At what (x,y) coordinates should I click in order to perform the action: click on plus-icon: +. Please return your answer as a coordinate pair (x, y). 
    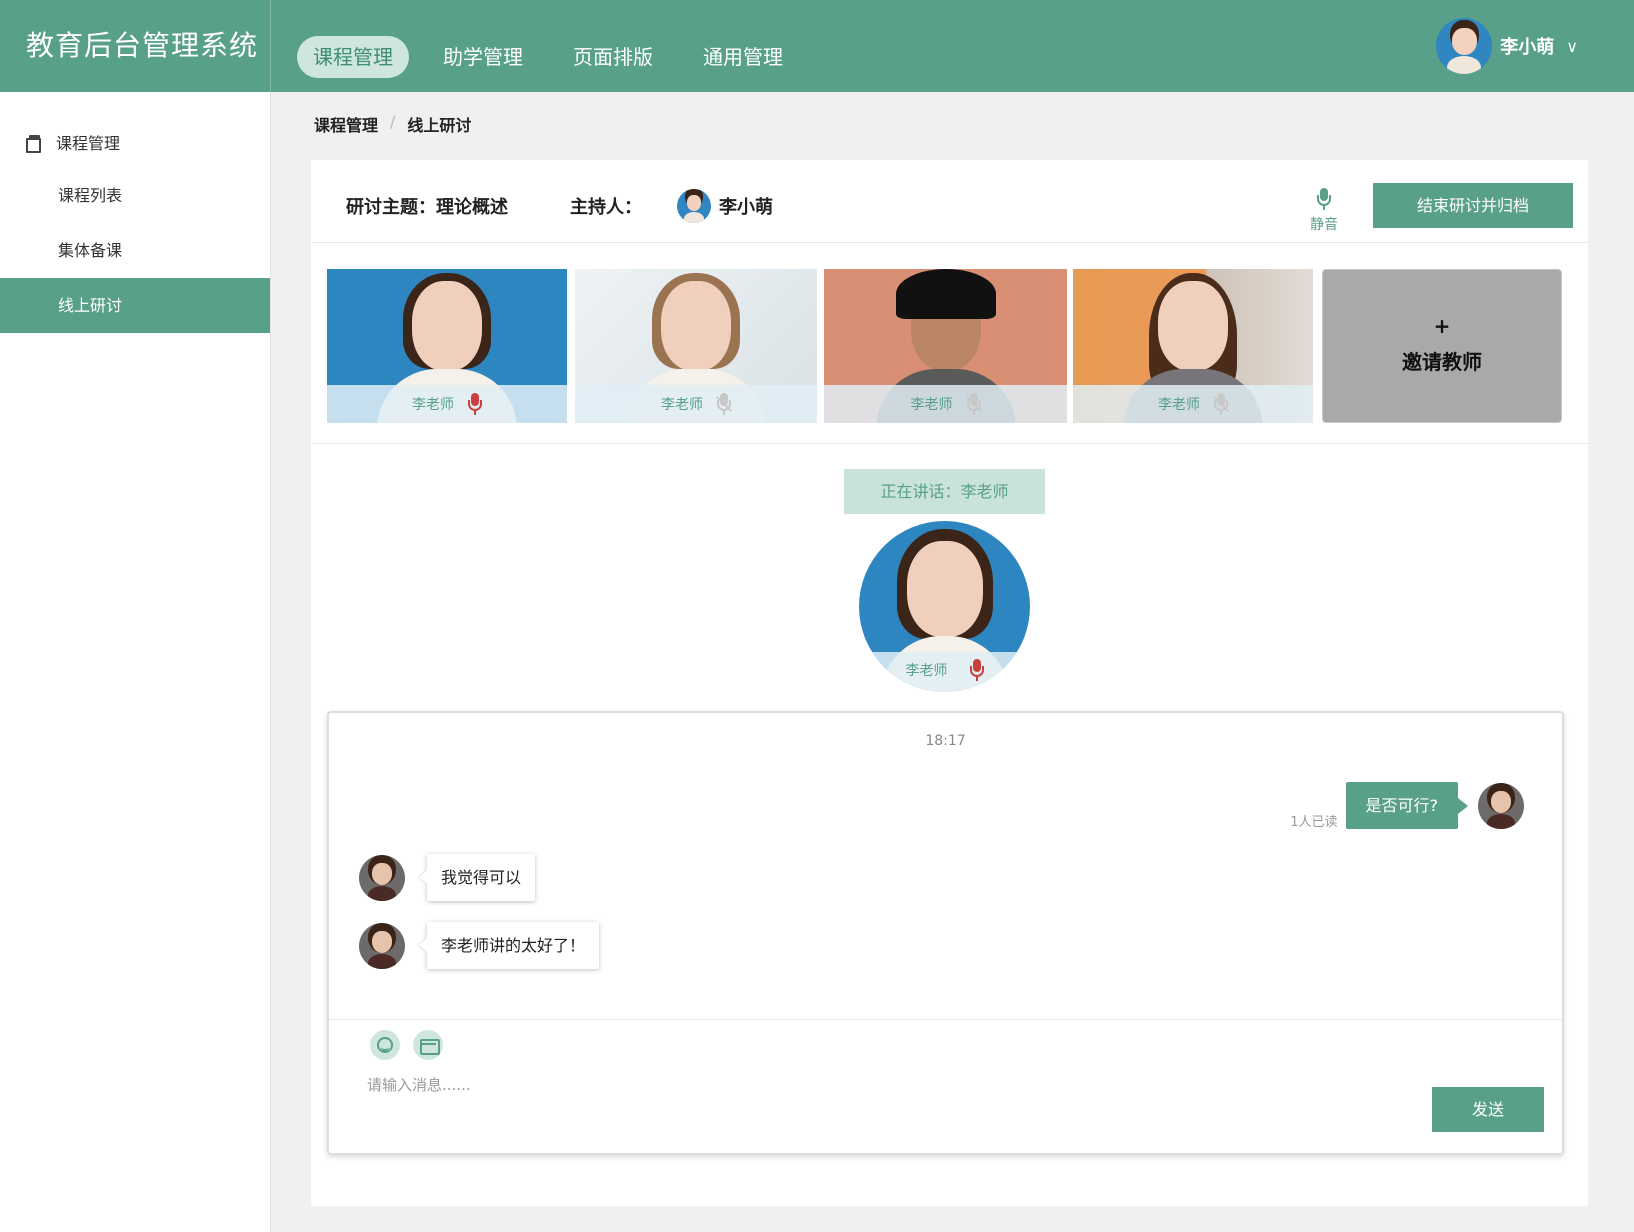
    Looking at the image, I should click on (1442, 326).